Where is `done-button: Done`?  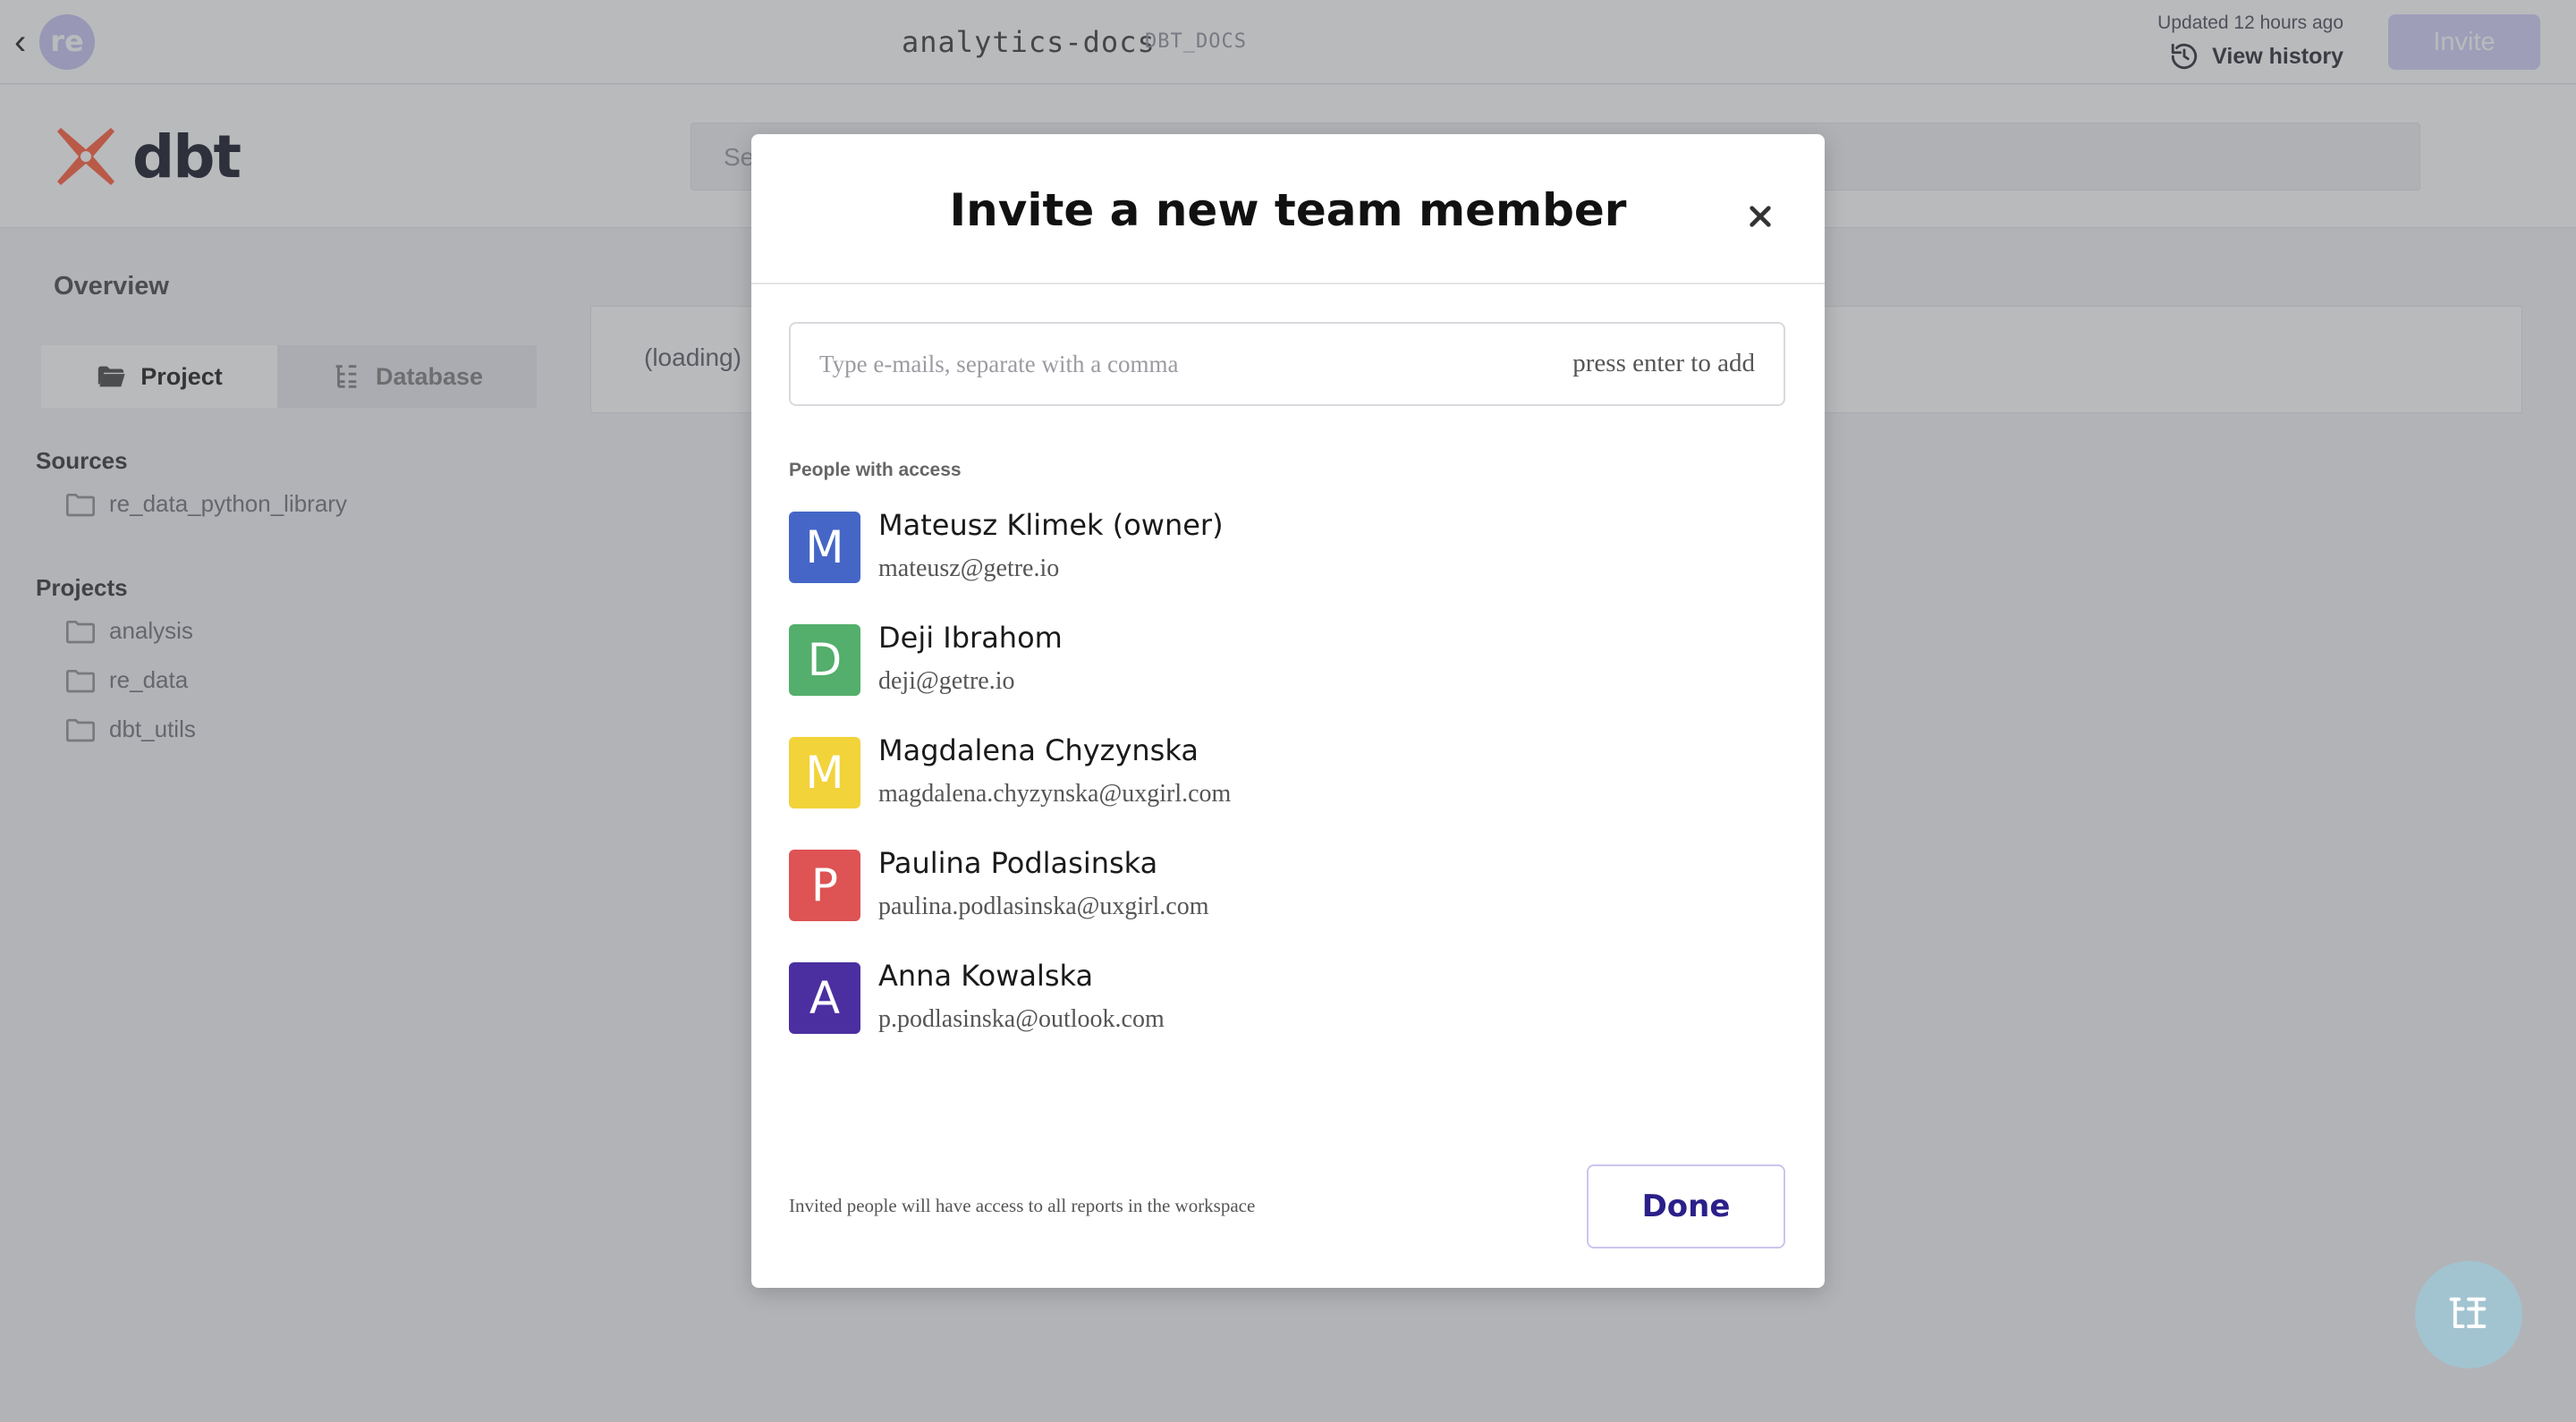 done-button: Done is located at coordinates (1686, 1206).